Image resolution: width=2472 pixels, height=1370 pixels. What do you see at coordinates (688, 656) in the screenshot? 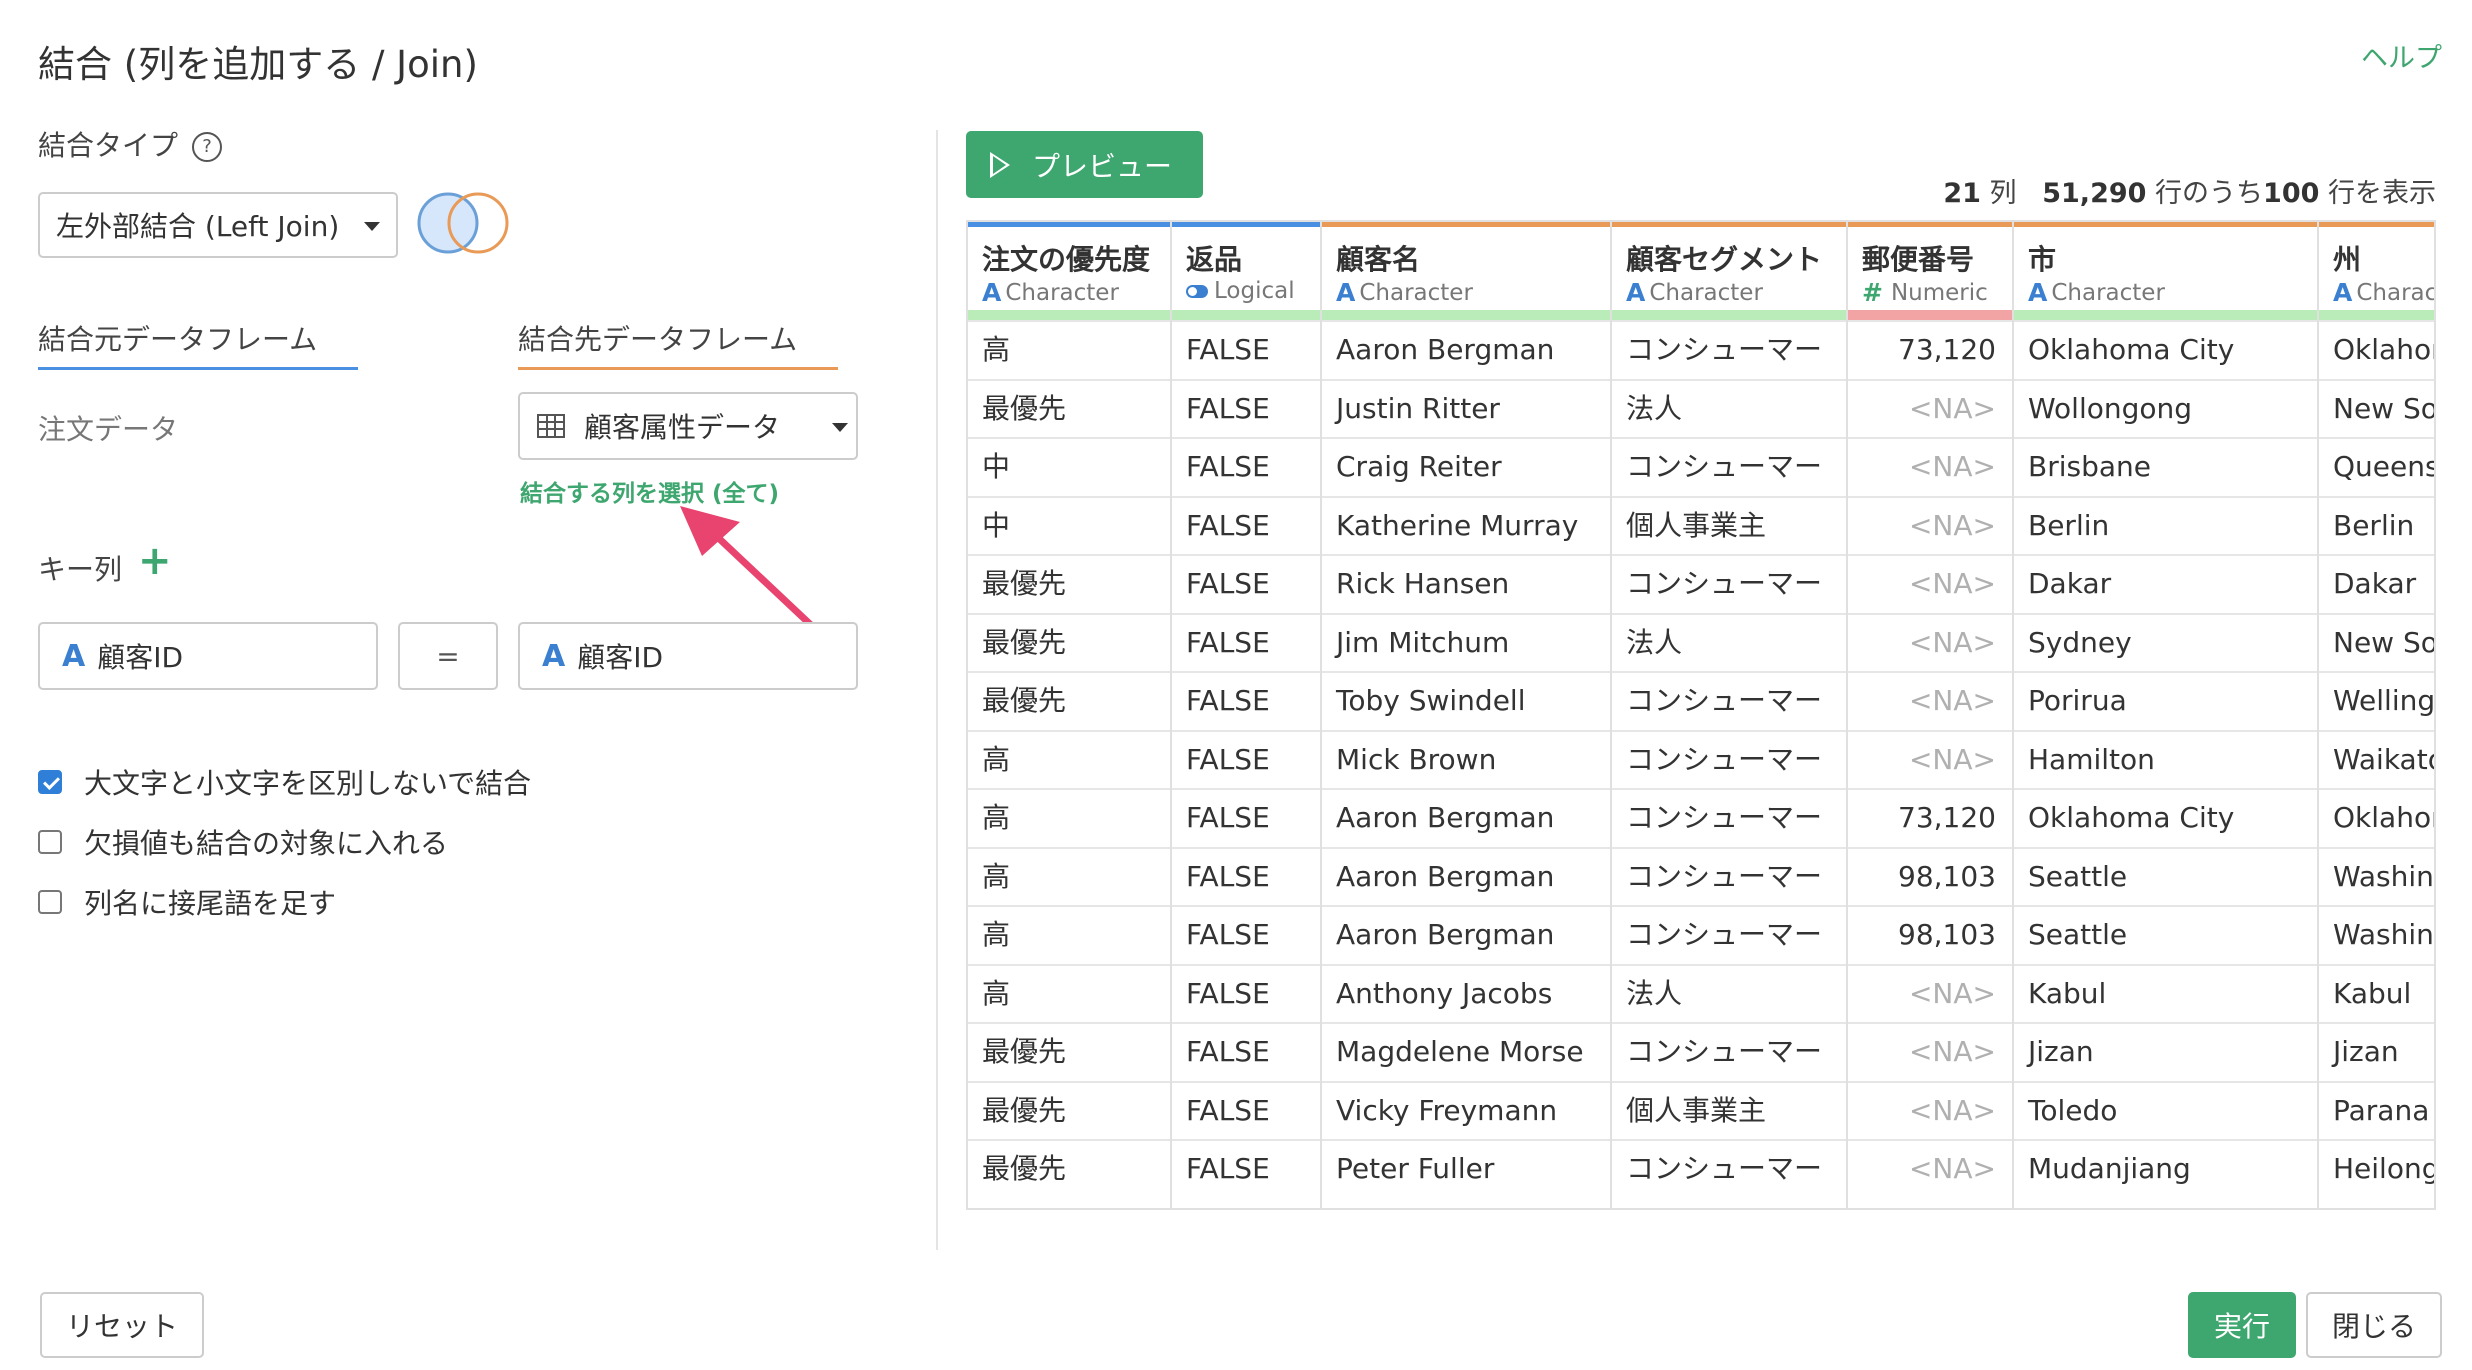
I see `key-right-select: A 顧客ID` at bounding box center [688, 656].